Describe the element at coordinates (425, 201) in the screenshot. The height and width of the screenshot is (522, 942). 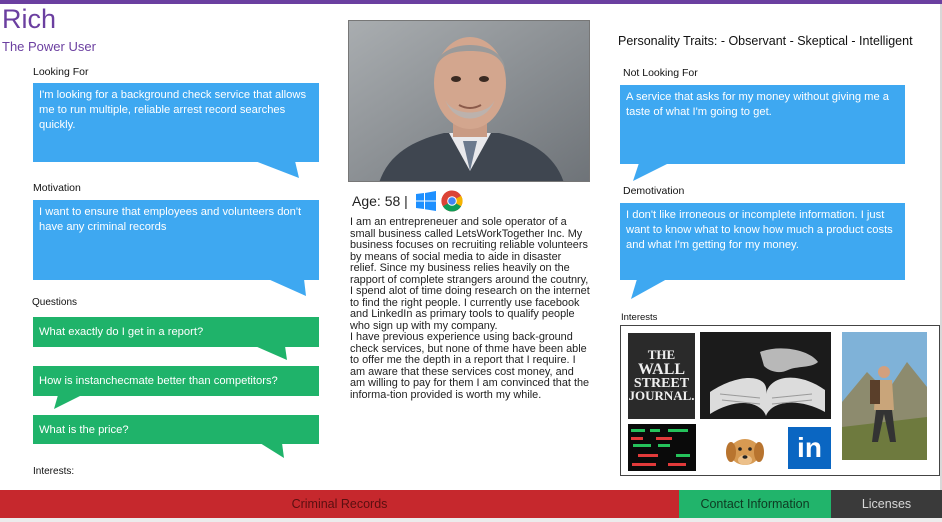
I see `windows-icon` at that location.